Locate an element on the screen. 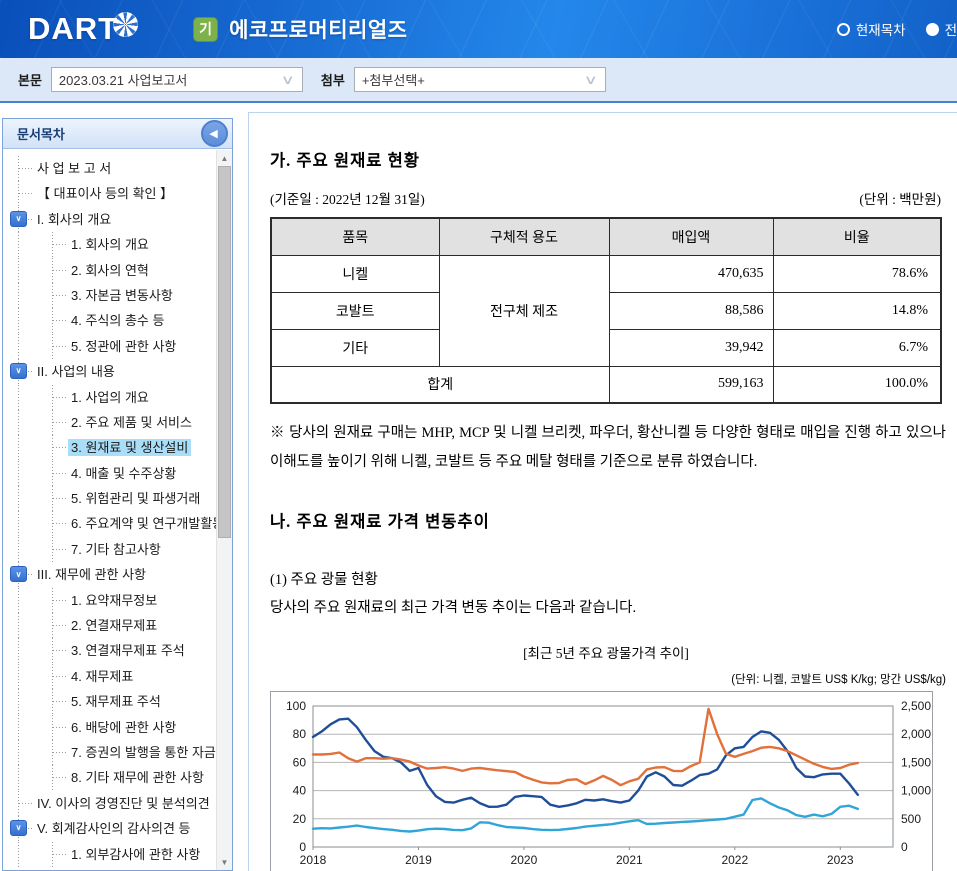 The height and width of the screenshot is (871, 957). sidebar-scrollbar: ▲ ▼ is located at coordinates (224, 510).